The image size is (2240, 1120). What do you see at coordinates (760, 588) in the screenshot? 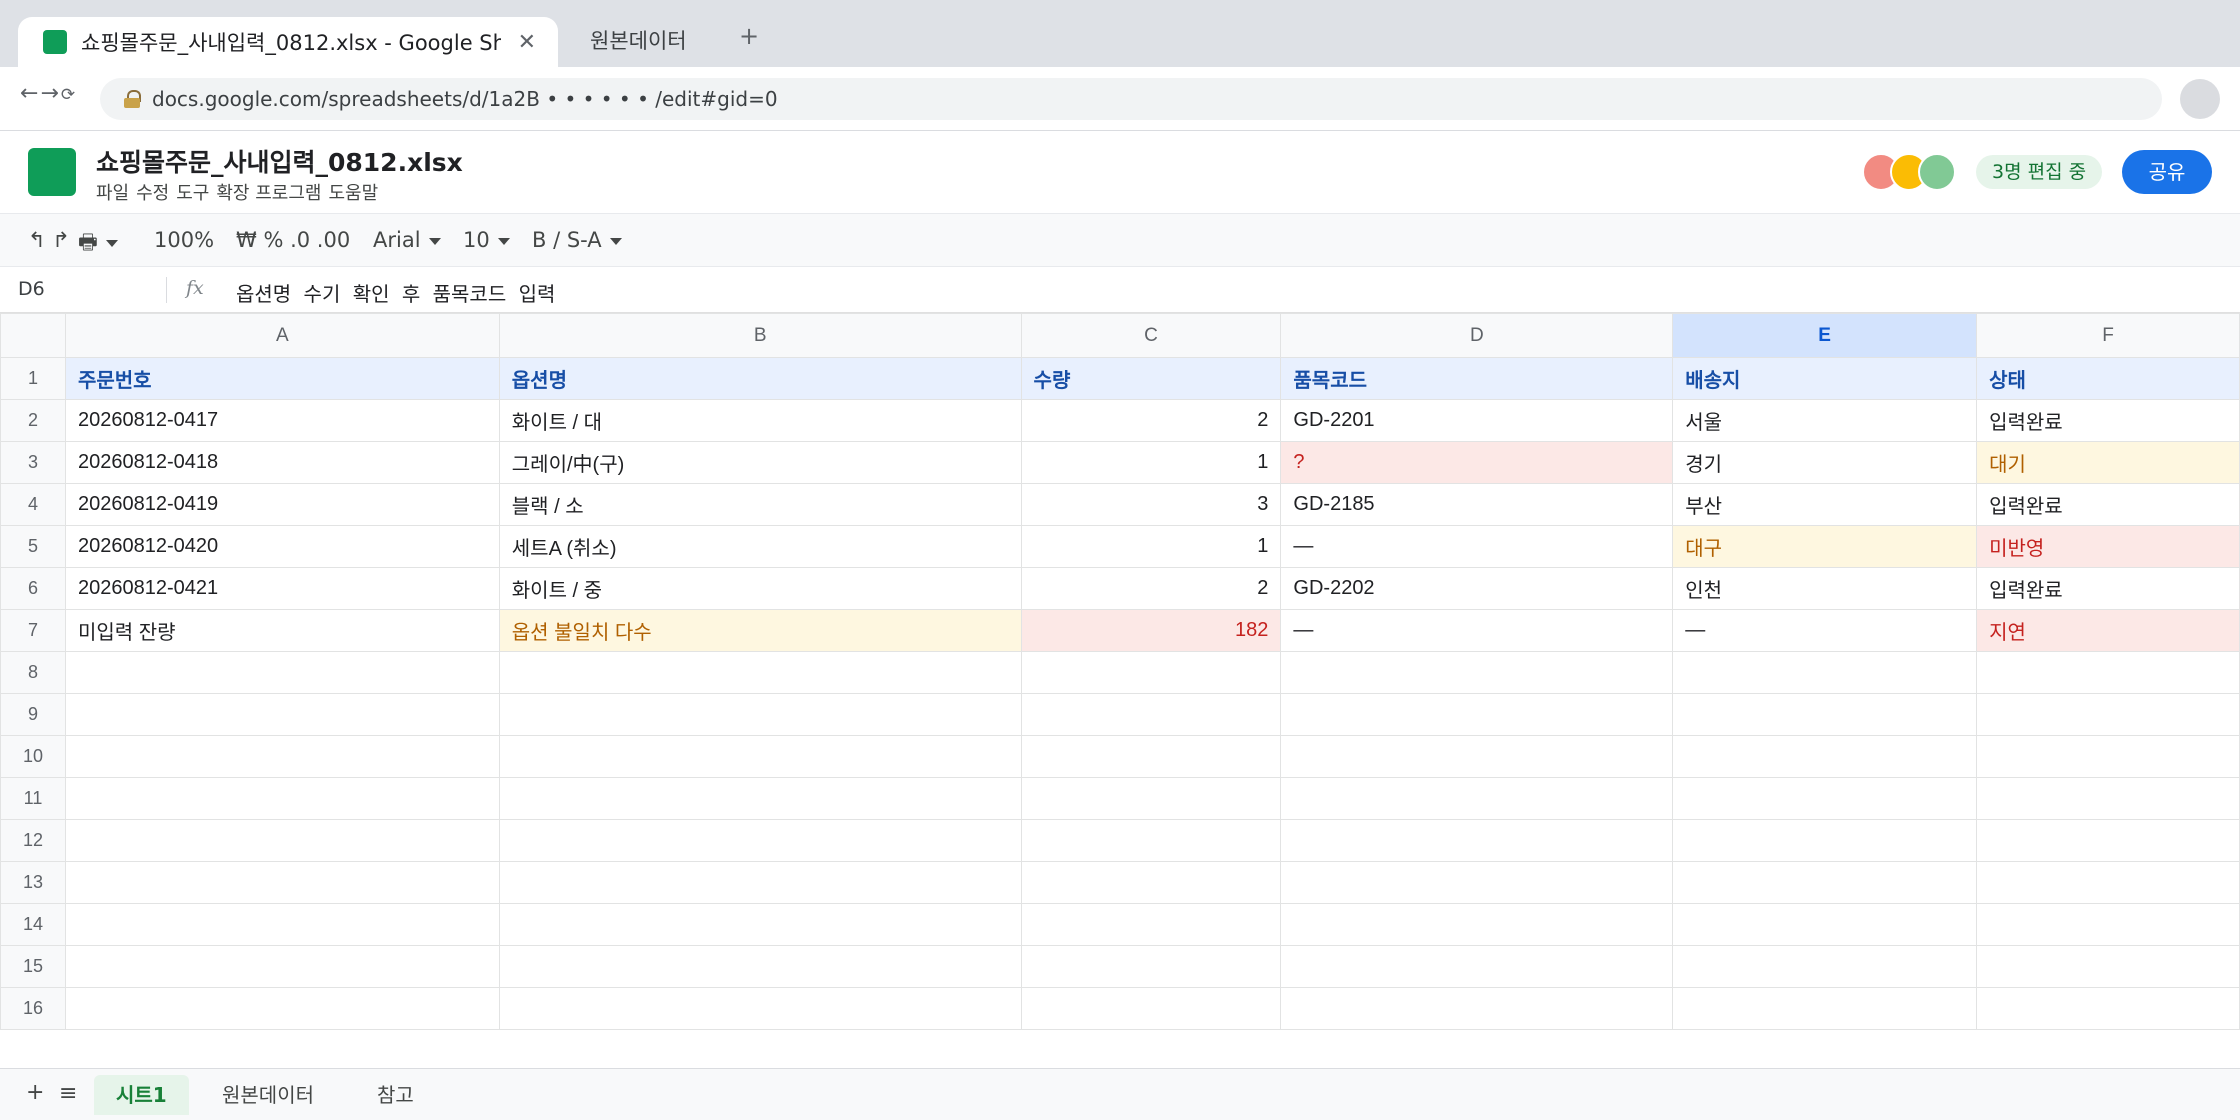
I see `cell-b6: 화이트 / 중` at bounding box center [760, 588].